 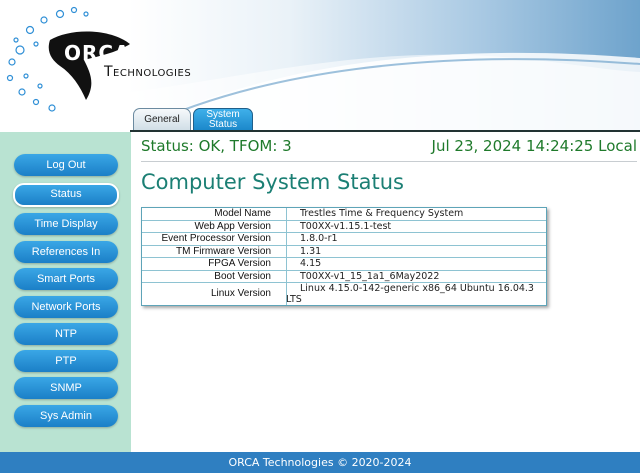 I want to click on tab-general-label: General, so click(x=162, y=119).